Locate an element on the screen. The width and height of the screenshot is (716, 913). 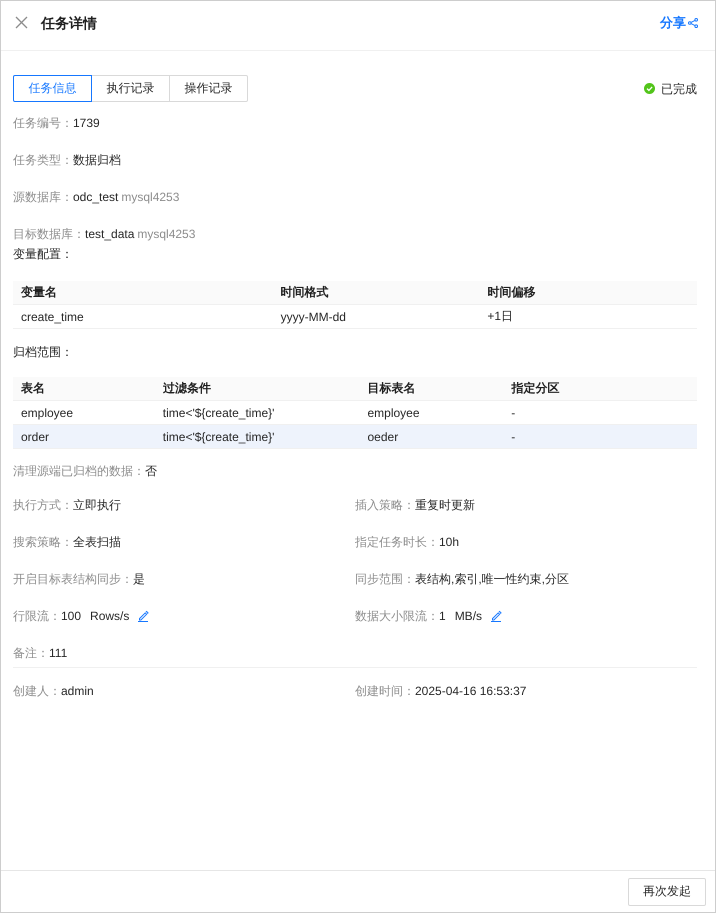
field-label: 同步范围： is located at coordinates (385, 579).